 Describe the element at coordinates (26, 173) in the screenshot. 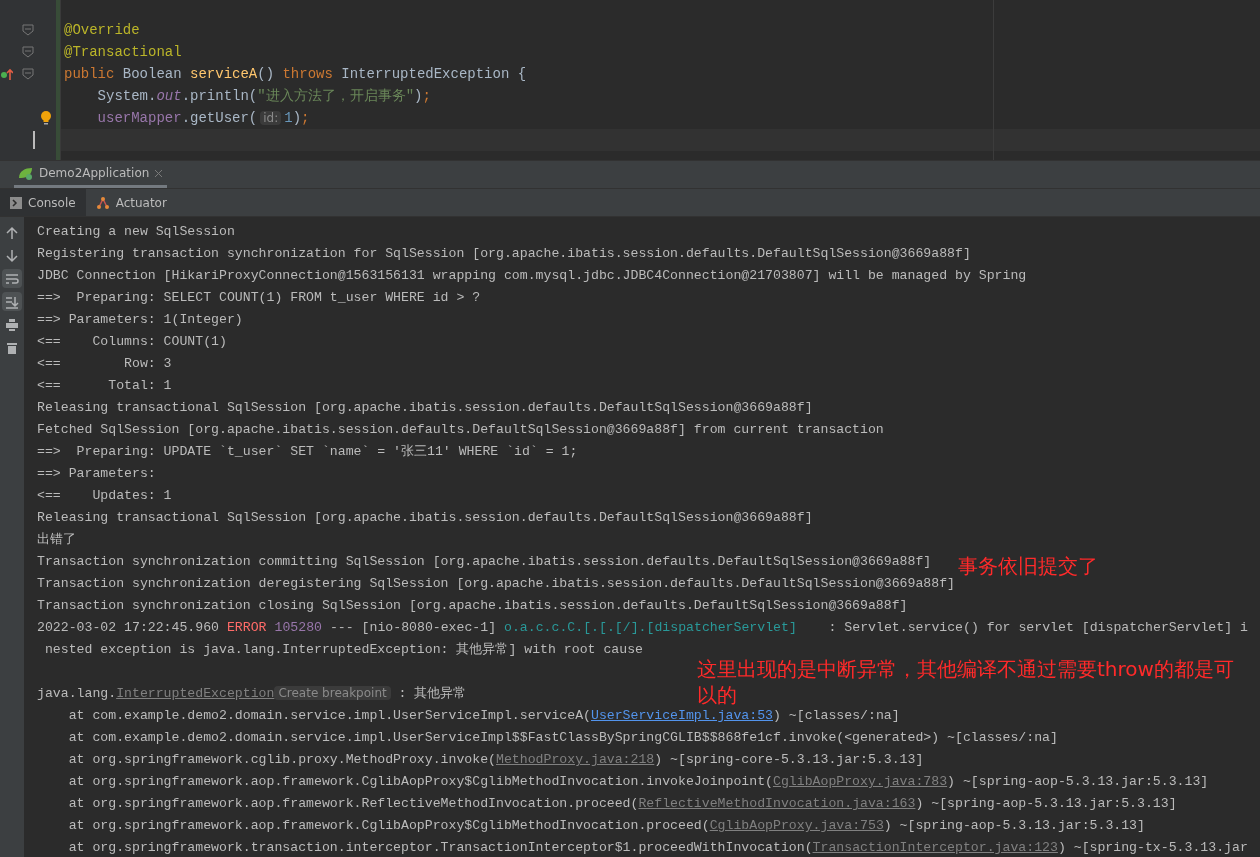

I see `spring-leaf-icon` at that location.